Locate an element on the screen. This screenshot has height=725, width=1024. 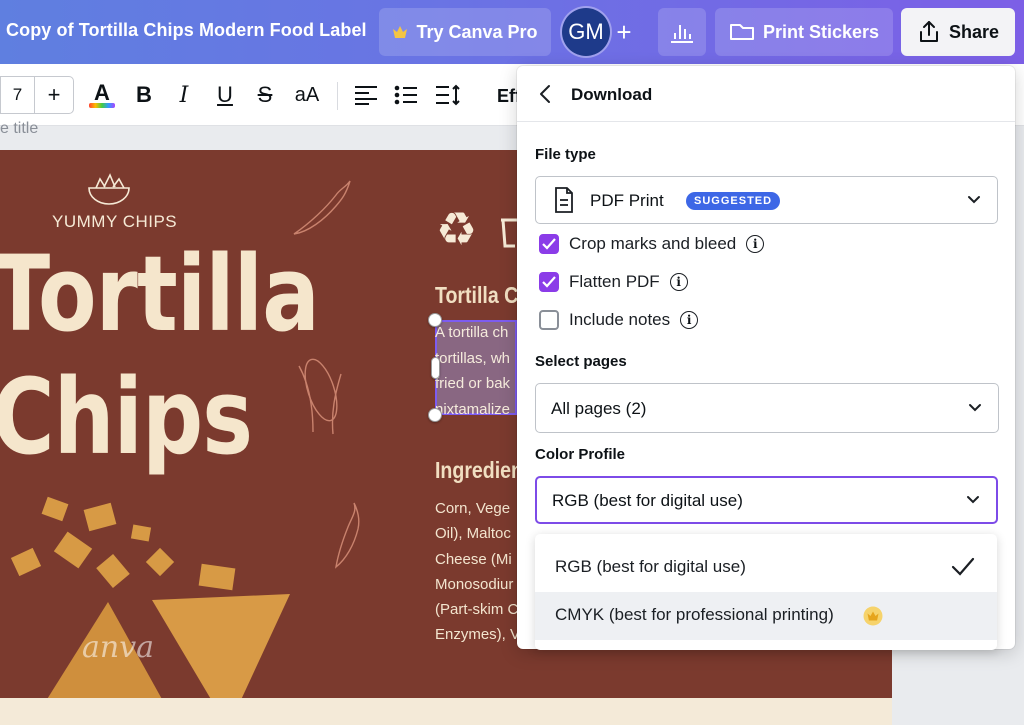
resize-handle-top-left is located at coordinates (435, 320).